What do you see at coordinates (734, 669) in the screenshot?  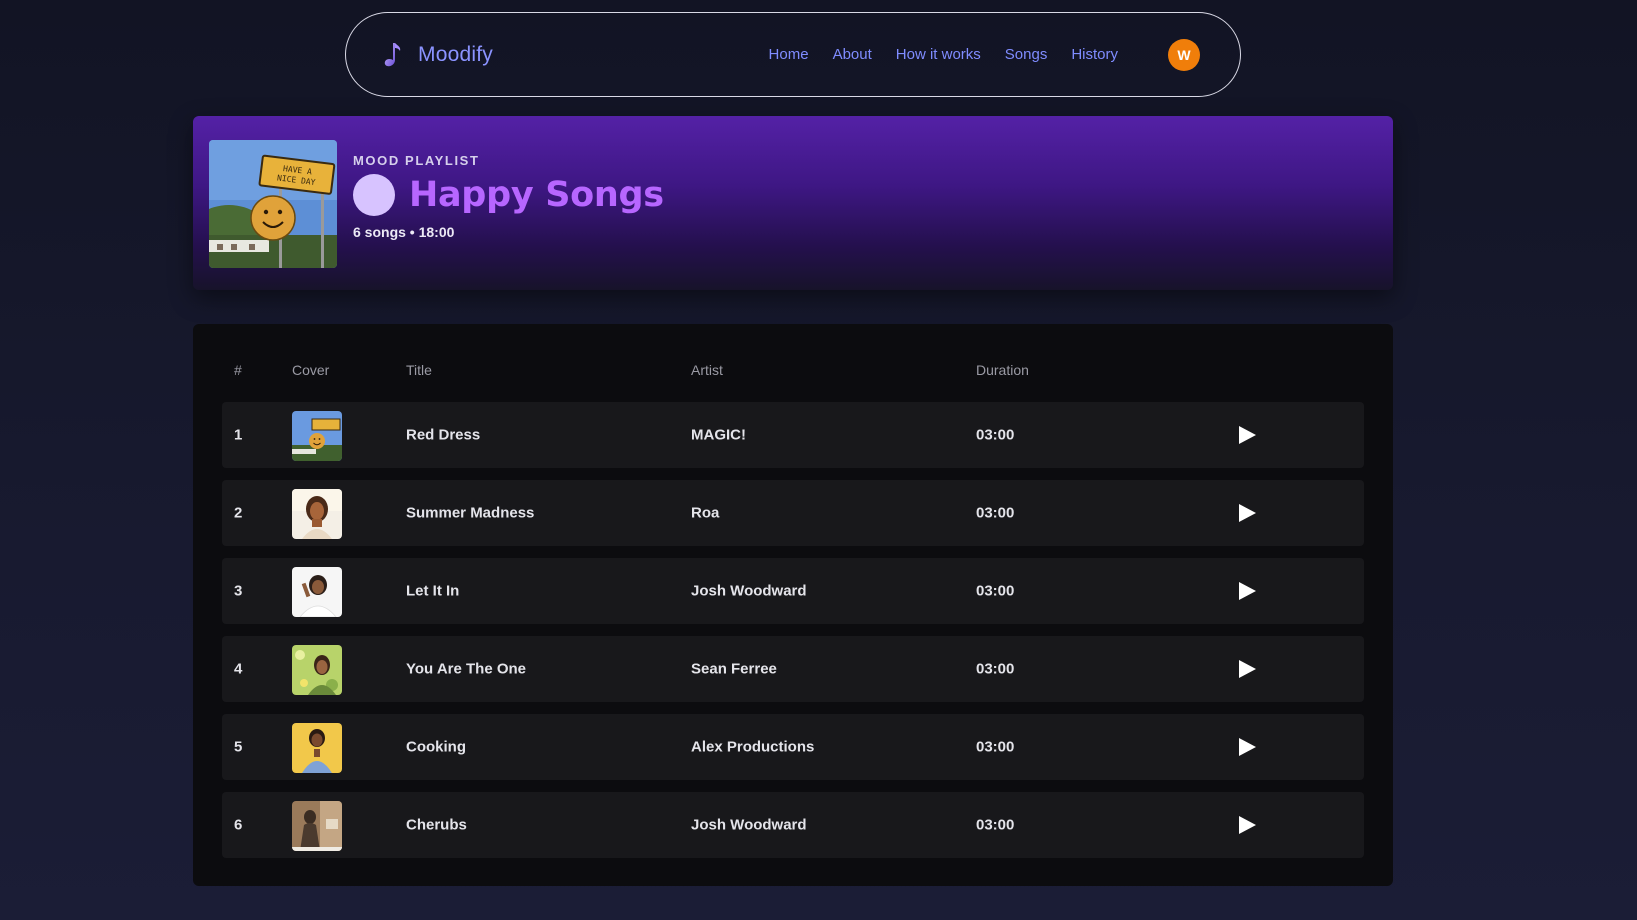 I see `song-artist: Sean Ferree` at bounding box center [734, 669].